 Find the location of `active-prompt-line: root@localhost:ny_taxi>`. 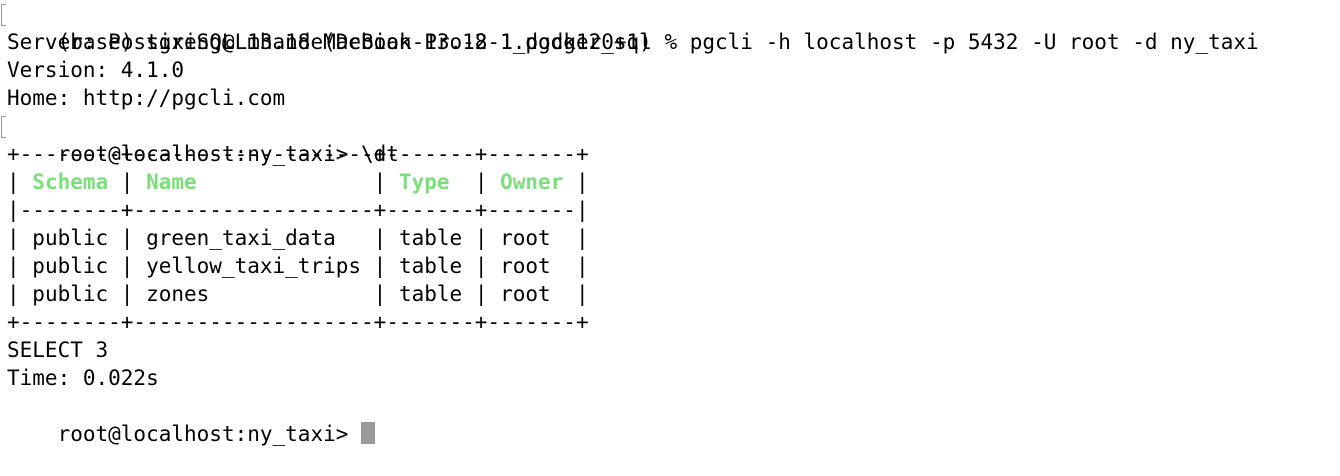

active-prompt-line: root@localhost:ny_taxi> is located at coordinates (191, 419).